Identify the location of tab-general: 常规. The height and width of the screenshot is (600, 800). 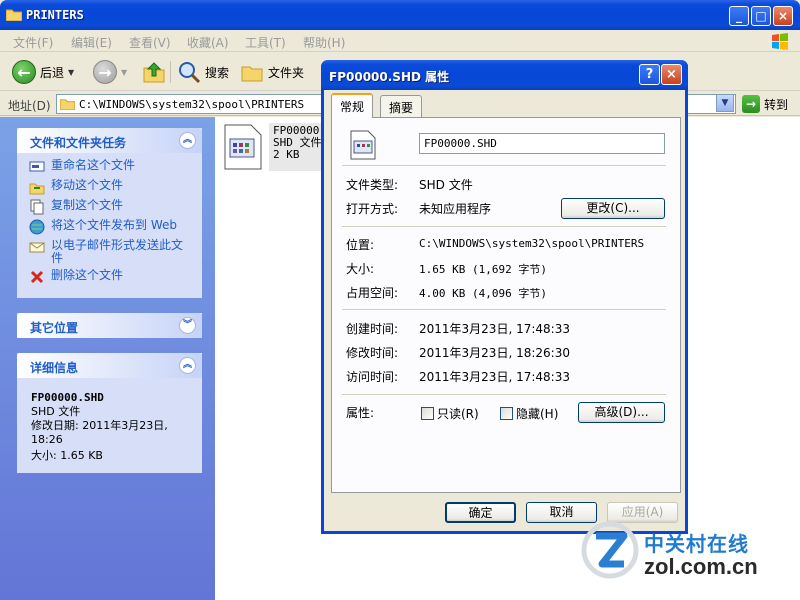
(352, 105).